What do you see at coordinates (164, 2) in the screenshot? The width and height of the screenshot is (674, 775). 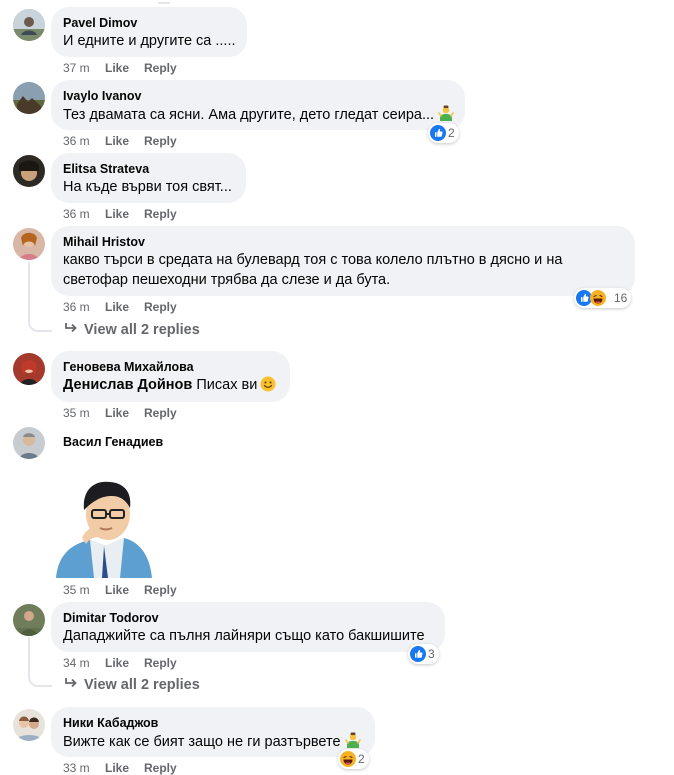 I see `thread-line-top` at bounding box center [164, 2].